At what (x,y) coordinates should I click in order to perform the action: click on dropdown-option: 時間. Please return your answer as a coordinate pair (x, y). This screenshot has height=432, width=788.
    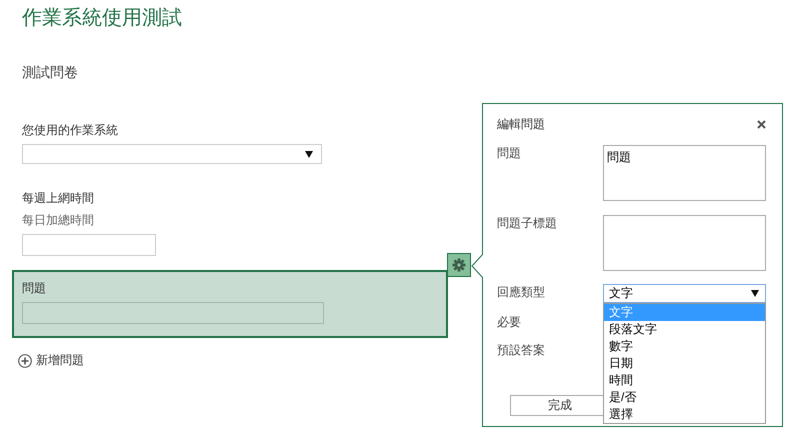
    Looking at the image, I should click on (684, 380).